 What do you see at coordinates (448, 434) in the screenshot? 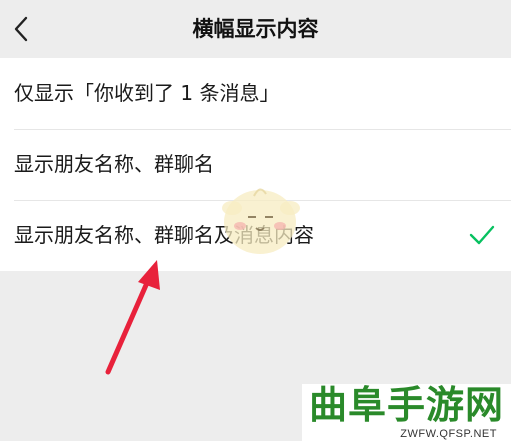
I see `watermark-url: ZWFW.QFSP.NET` at bounding box center [448, 434].